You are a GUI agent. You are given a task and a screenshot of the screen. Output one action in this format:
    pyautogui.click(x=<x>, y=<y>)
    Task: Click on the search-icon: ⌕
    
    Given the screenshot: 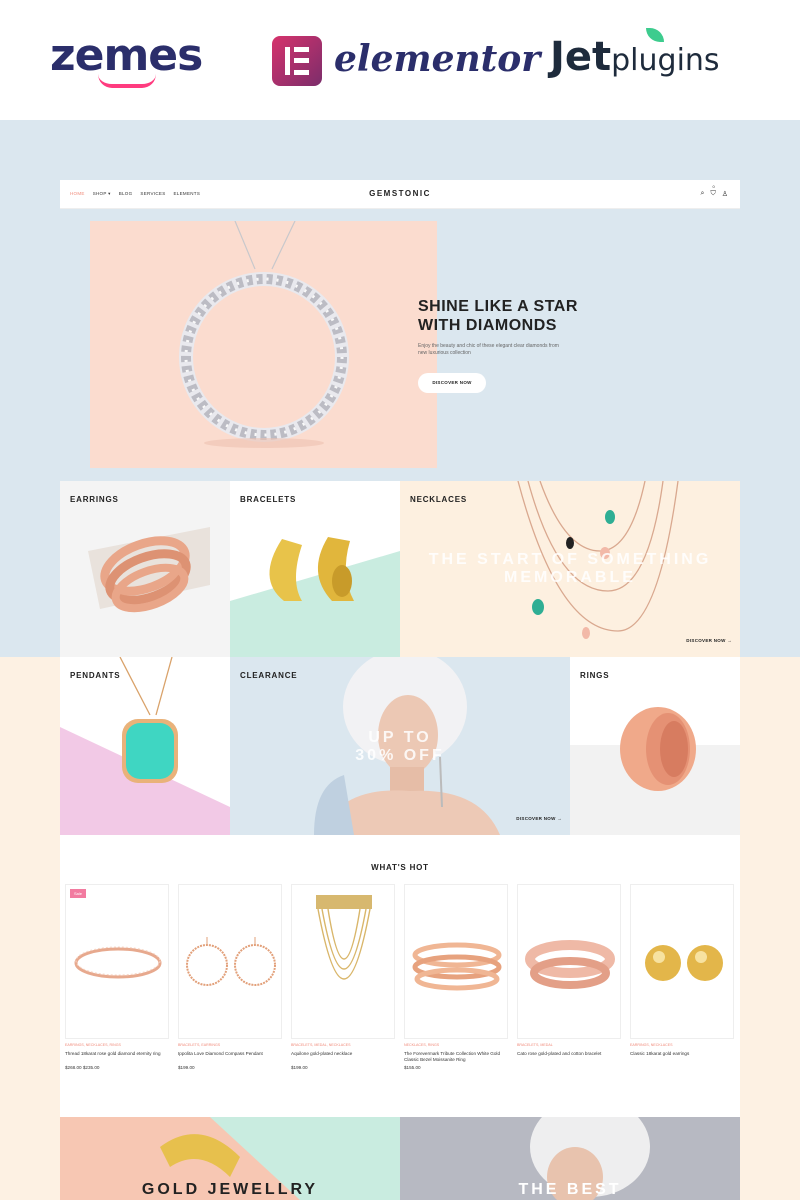 What is the action you would take?
    pyautogui.click(x=703, y=194)
    